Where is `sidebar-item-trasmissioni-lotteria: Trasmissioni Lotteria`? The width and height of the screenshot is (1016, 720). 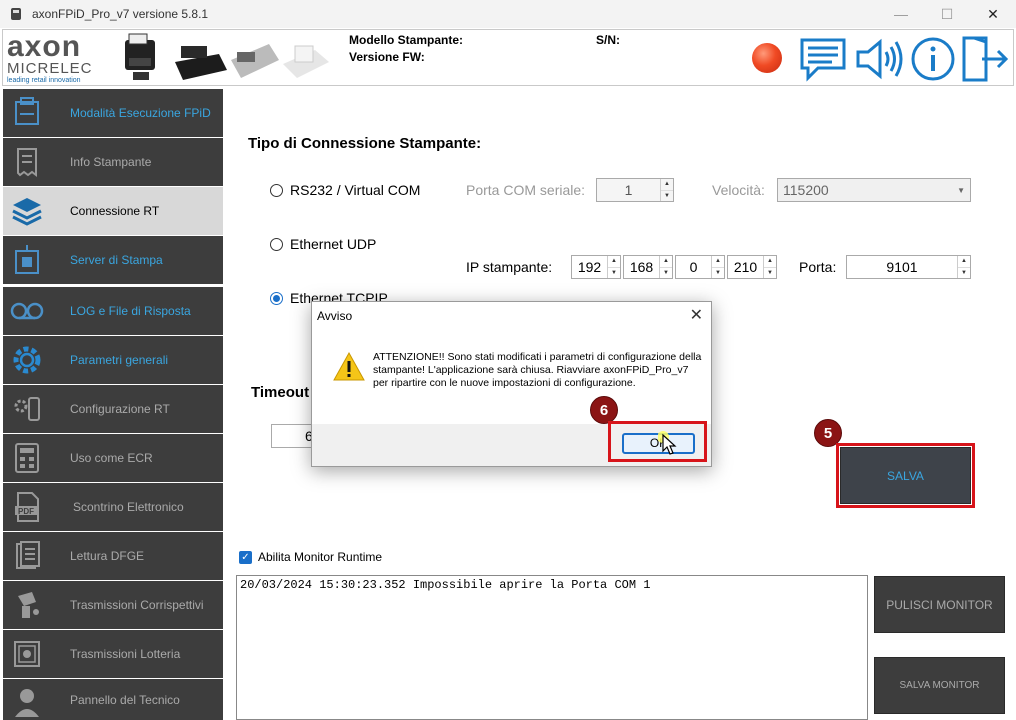 sidebar-item-trasmissioni-lotteria: Trasmissioni Lotteria is located at coordinates (113, 654).